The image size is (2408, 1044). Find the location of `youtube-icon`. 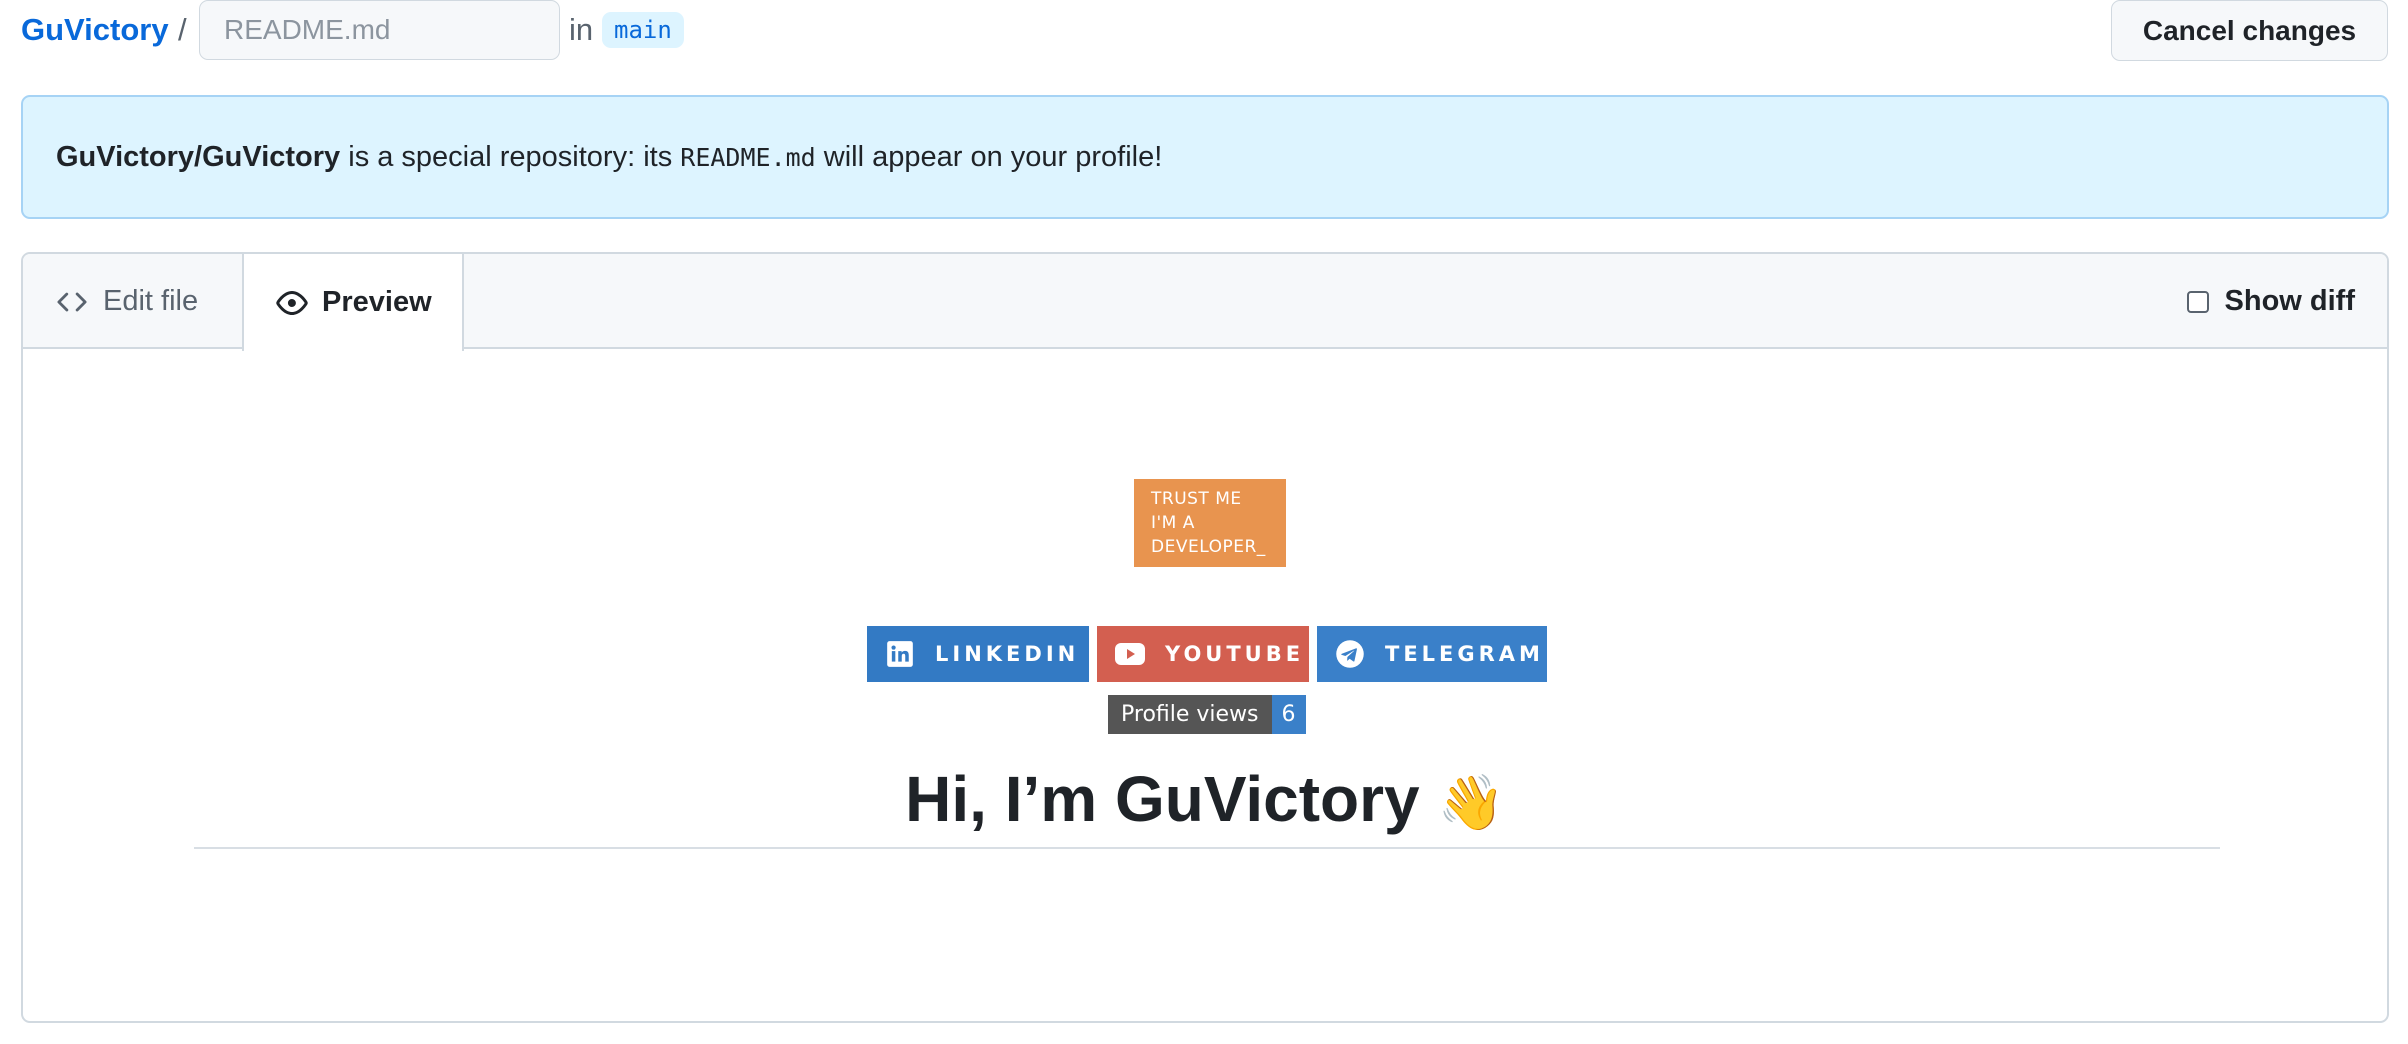

youtube-icon is located at coordinates (1130, 654).